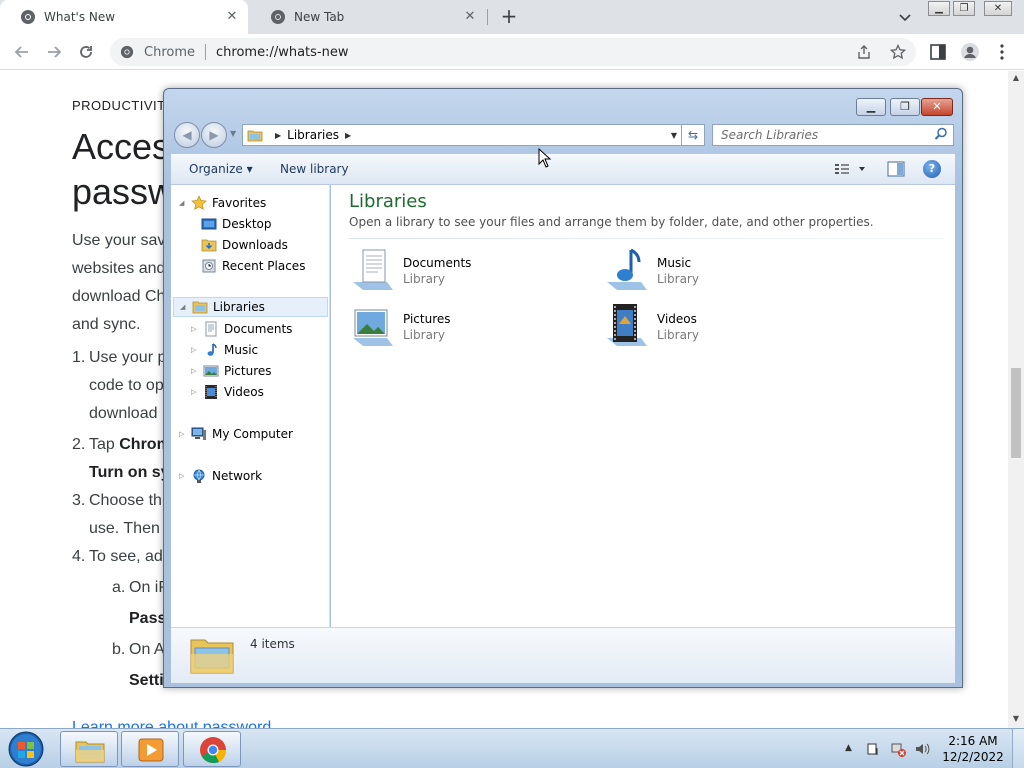  Describe the element at coordinates (938, 52) in the screenshot. I see `side-panel-icon` at that location.